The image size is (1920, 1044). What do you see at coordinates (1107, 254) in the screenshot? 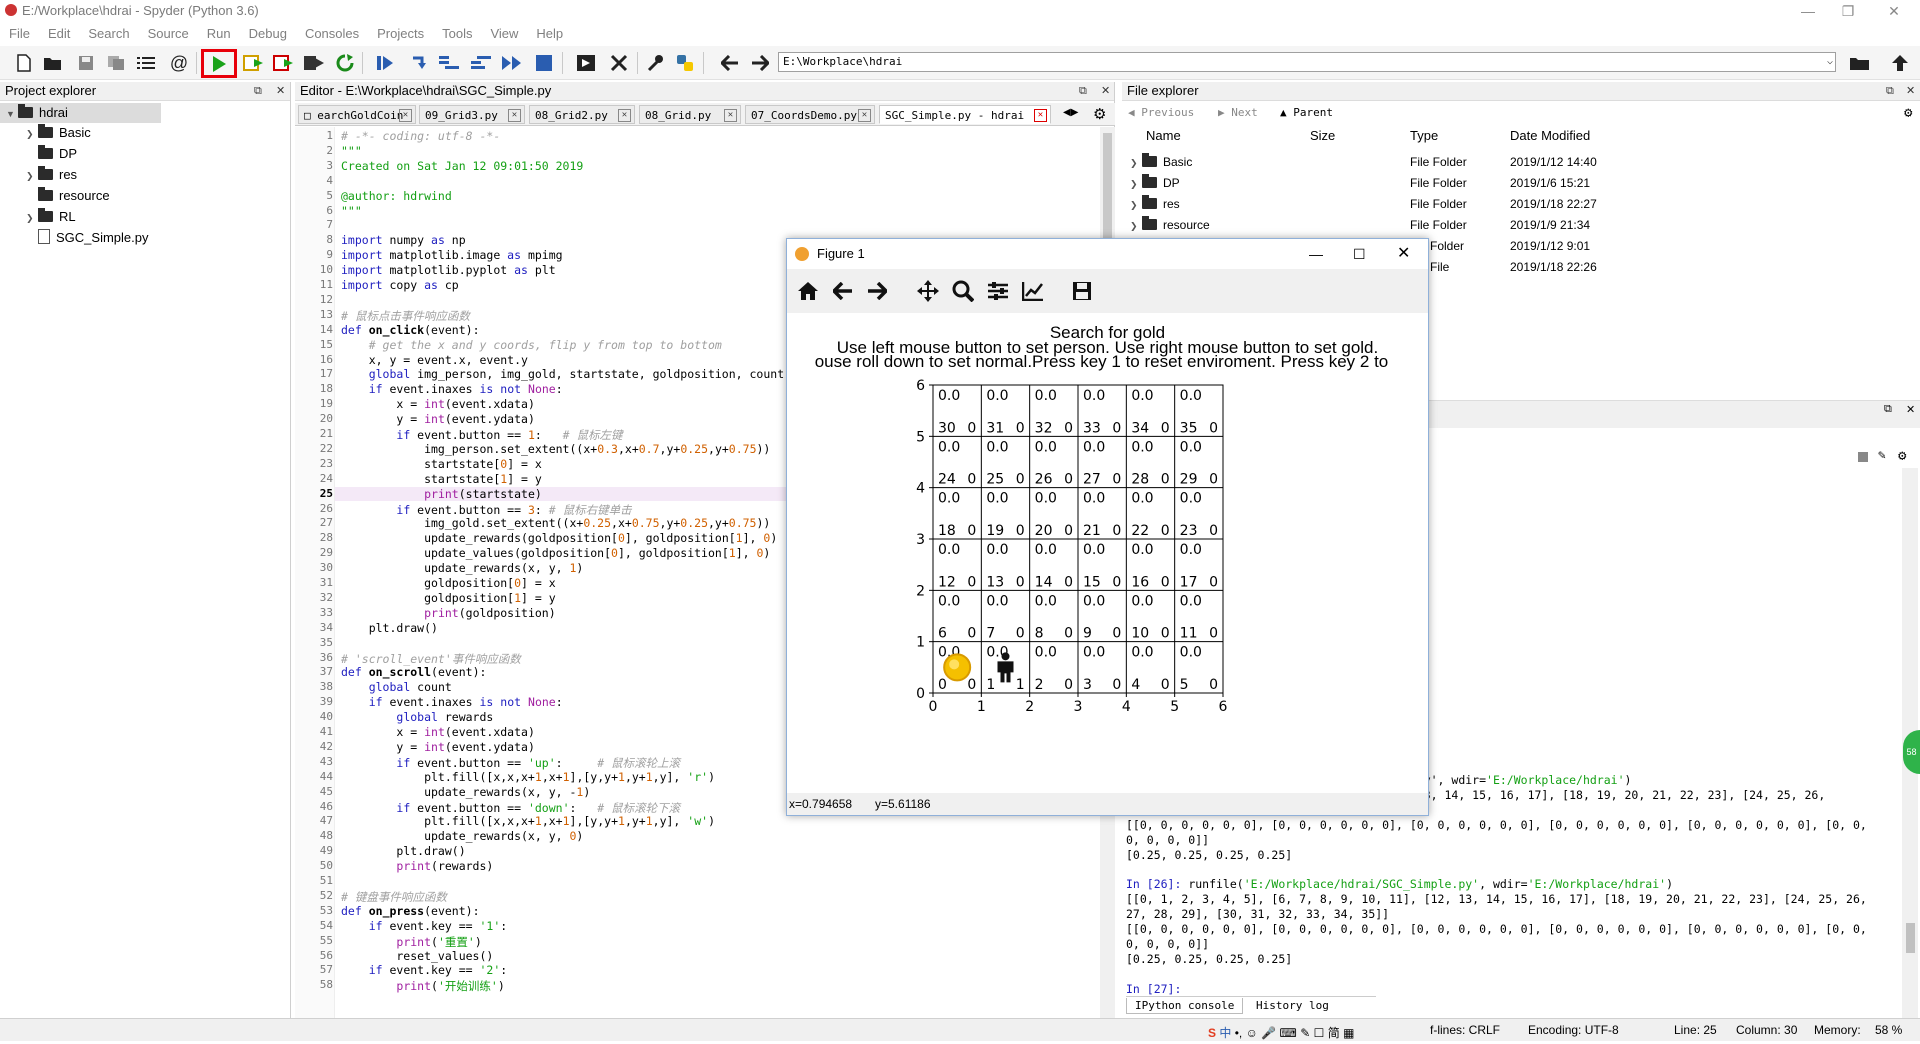
I see `figure-title-bar: Figure 1 — ☐ ✕` at bounding box center [1107, 254].